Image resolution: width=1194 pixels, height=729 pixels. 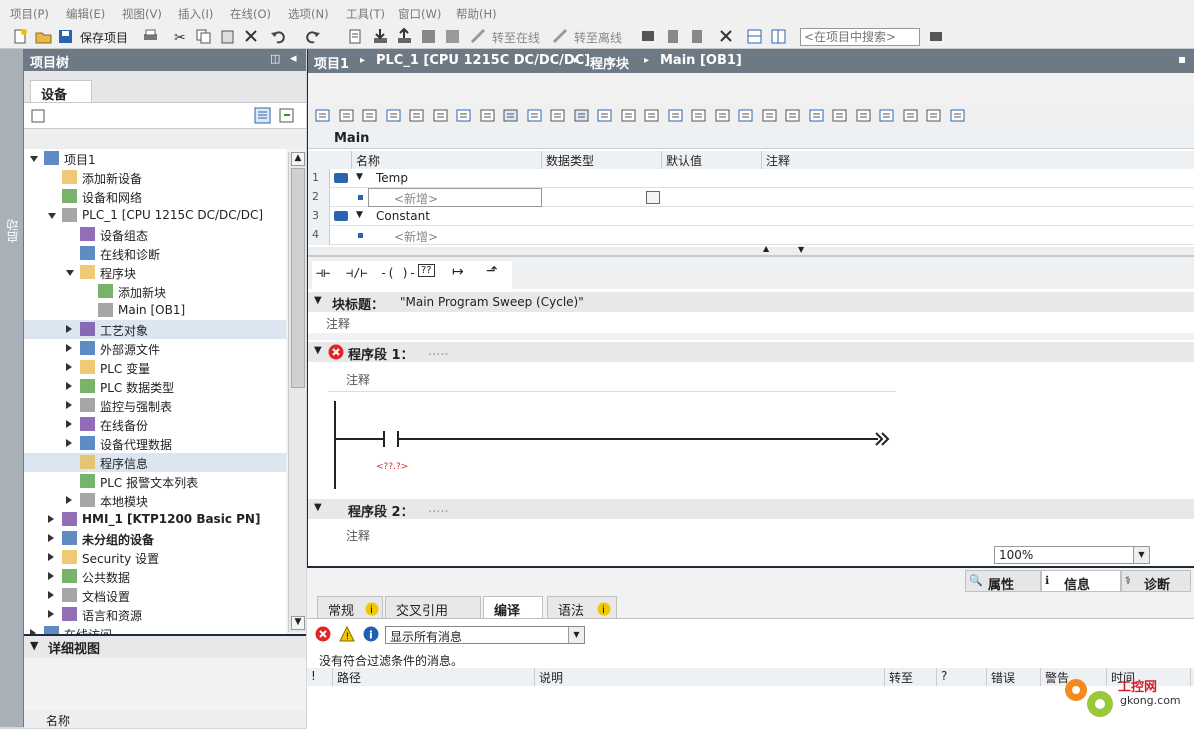 I want to click on scroll-up-icon: ▲, so click(x=298, y=159).